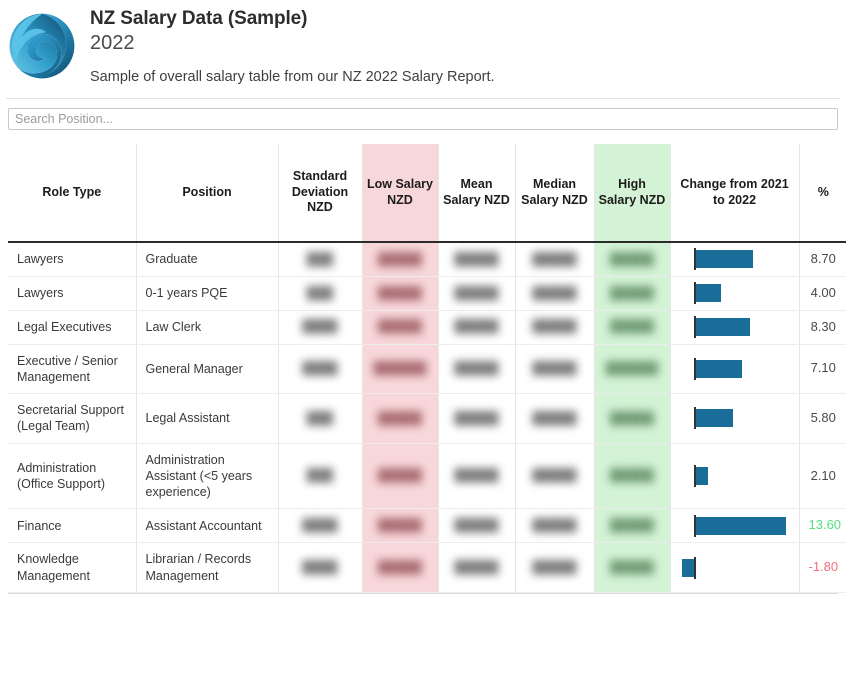  I want to click on cell-low-salary: ██████, so click(400, 369).